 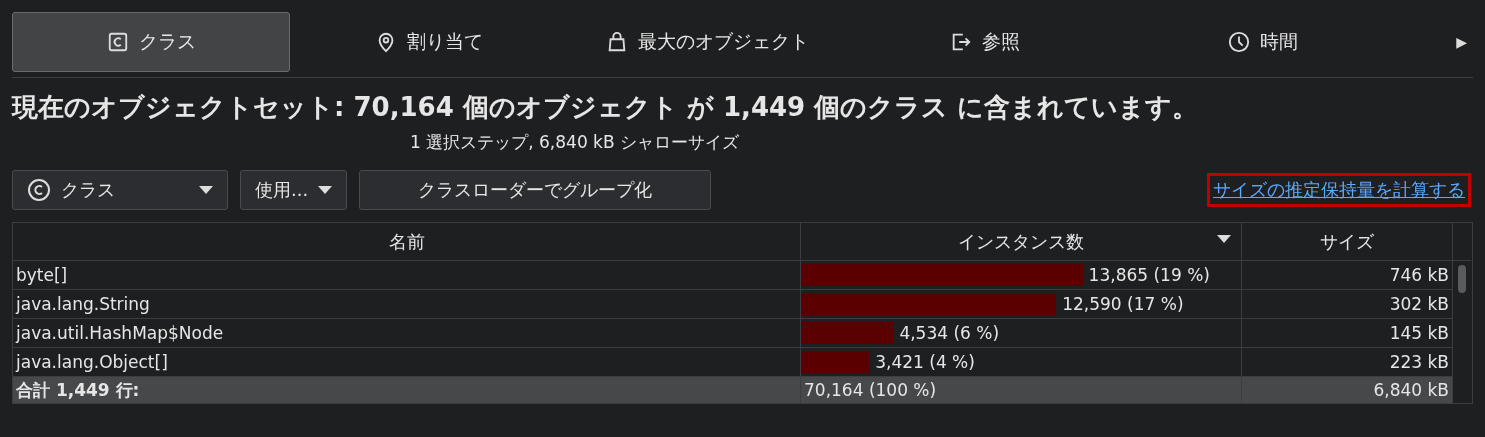 I want to click on summary-subtitle: 1 選択ステップ, 6,840 kB シャローサイズ, so click(x=575, y=142).